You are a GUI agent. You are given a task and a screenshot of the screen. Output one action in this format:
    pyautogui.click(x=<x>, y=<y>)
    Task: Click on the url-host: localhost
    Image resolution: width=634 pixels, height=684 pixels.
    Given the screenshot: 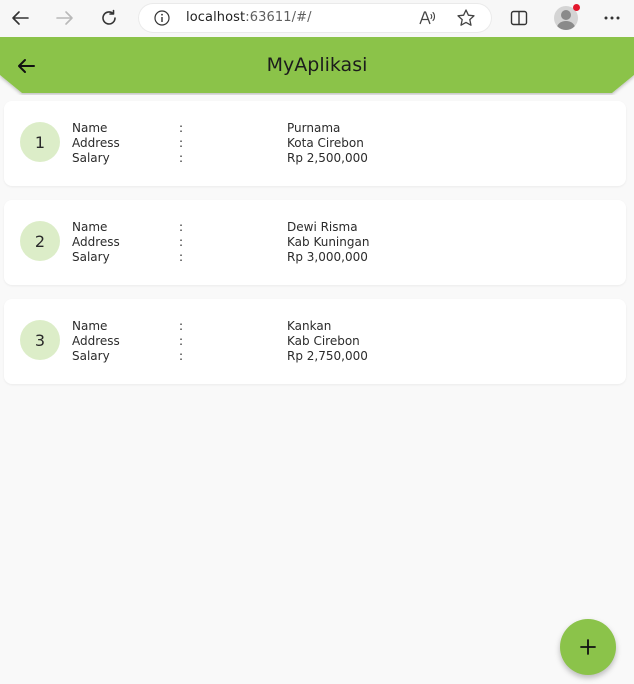 What is the action you would take?
    pyautogui.click(x=216, y=17)
    